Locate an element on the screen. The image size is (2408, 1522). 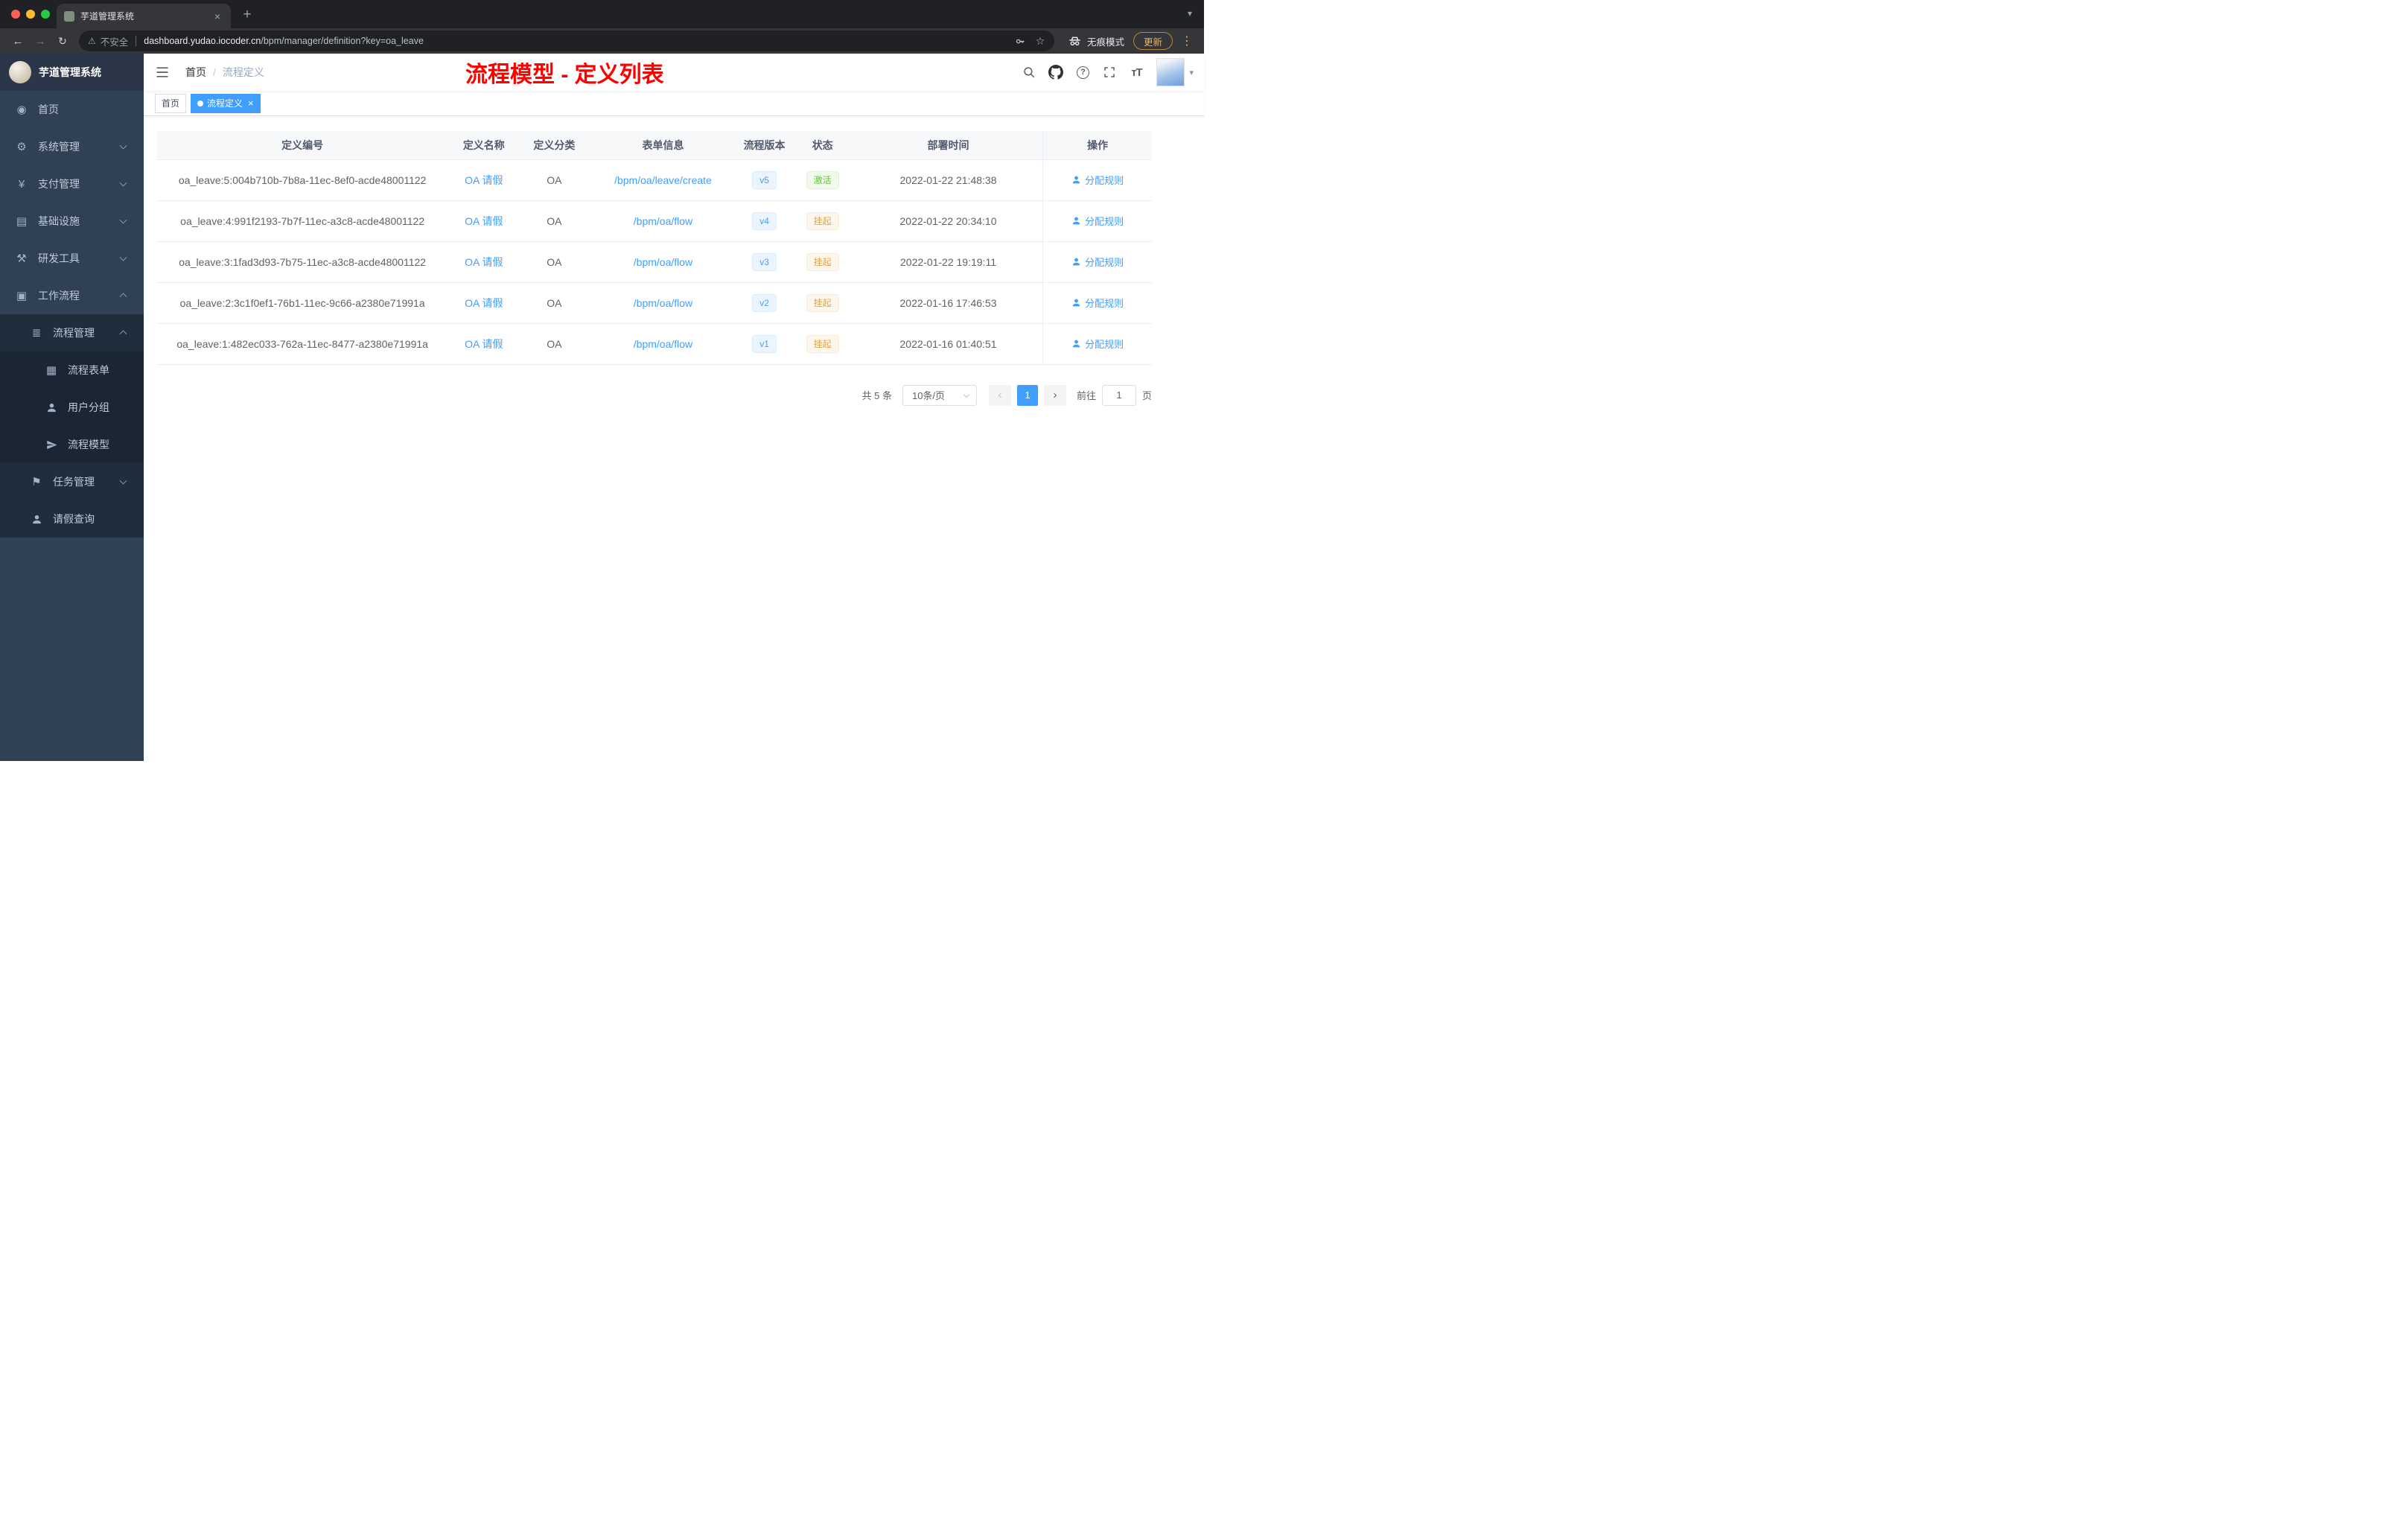
fullscreen-icon is located at coordinates (1109, 72).